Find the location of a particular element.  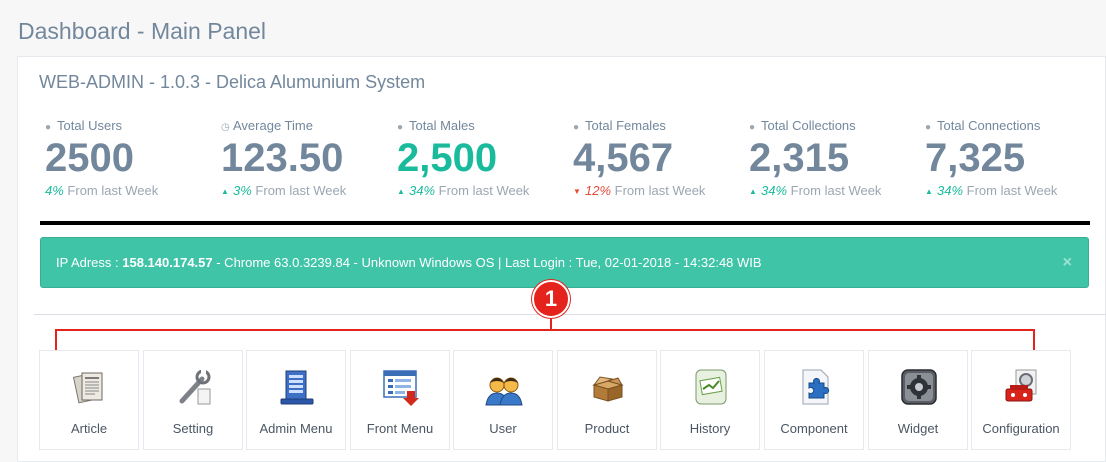

history-icon is located at coordinates (711, 387).